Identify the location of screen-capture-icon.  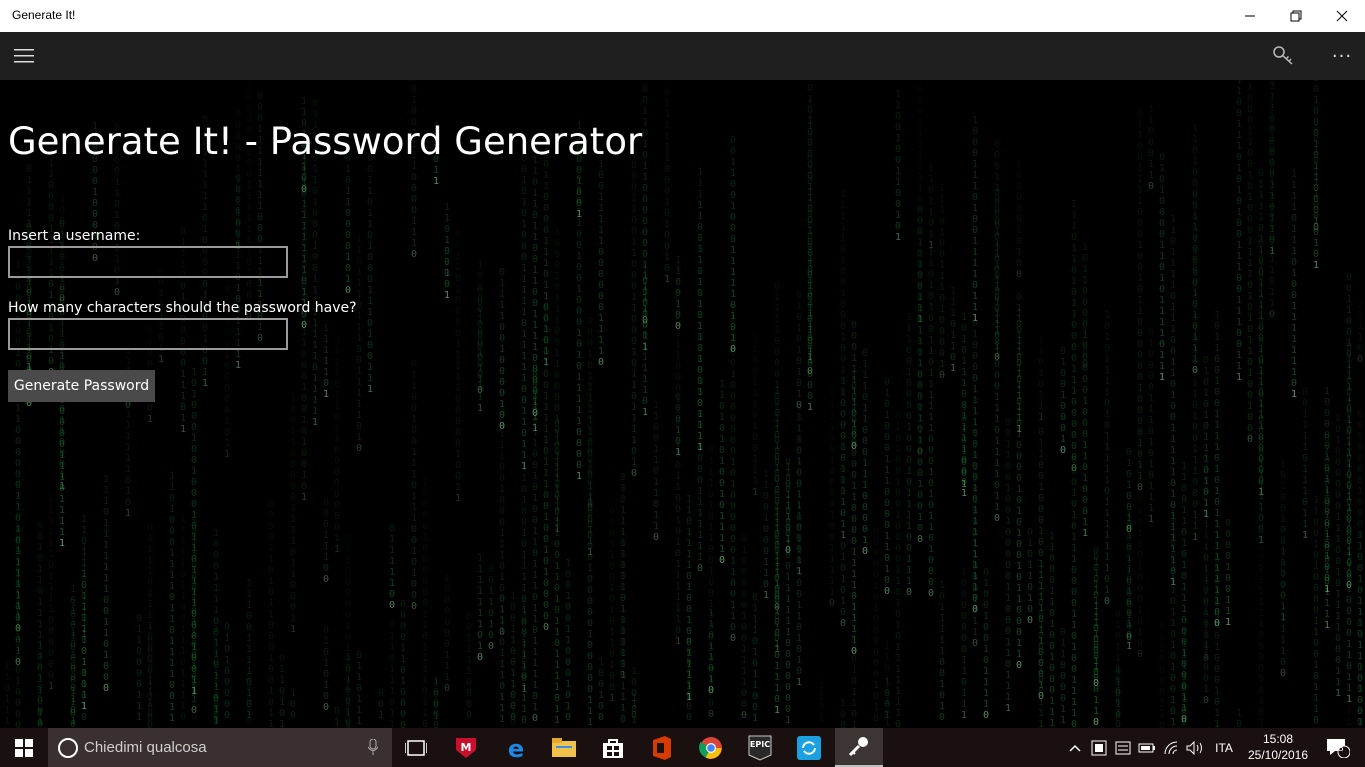
(1099, 747).